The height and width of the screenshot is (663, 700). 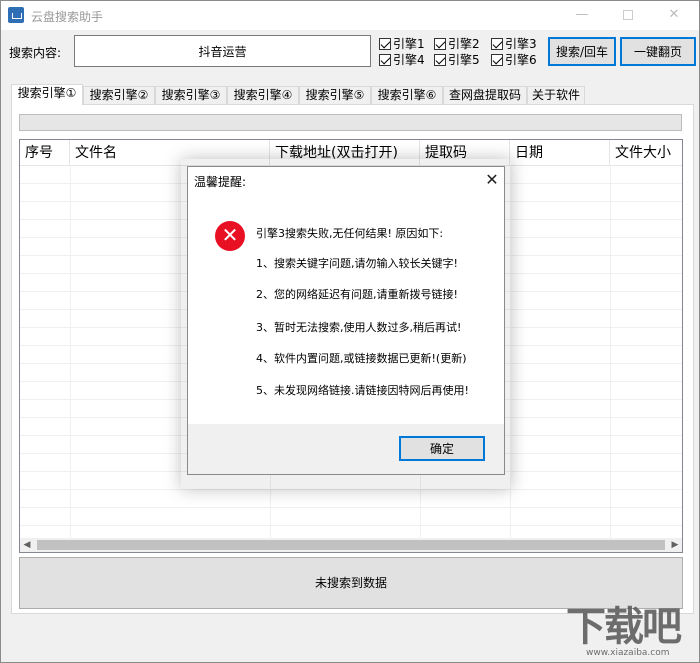 What do you see at coordinates (675, 545) in the screenshot?
I see `scroll-right-icon: ▶` at bounding box center [675, 545].